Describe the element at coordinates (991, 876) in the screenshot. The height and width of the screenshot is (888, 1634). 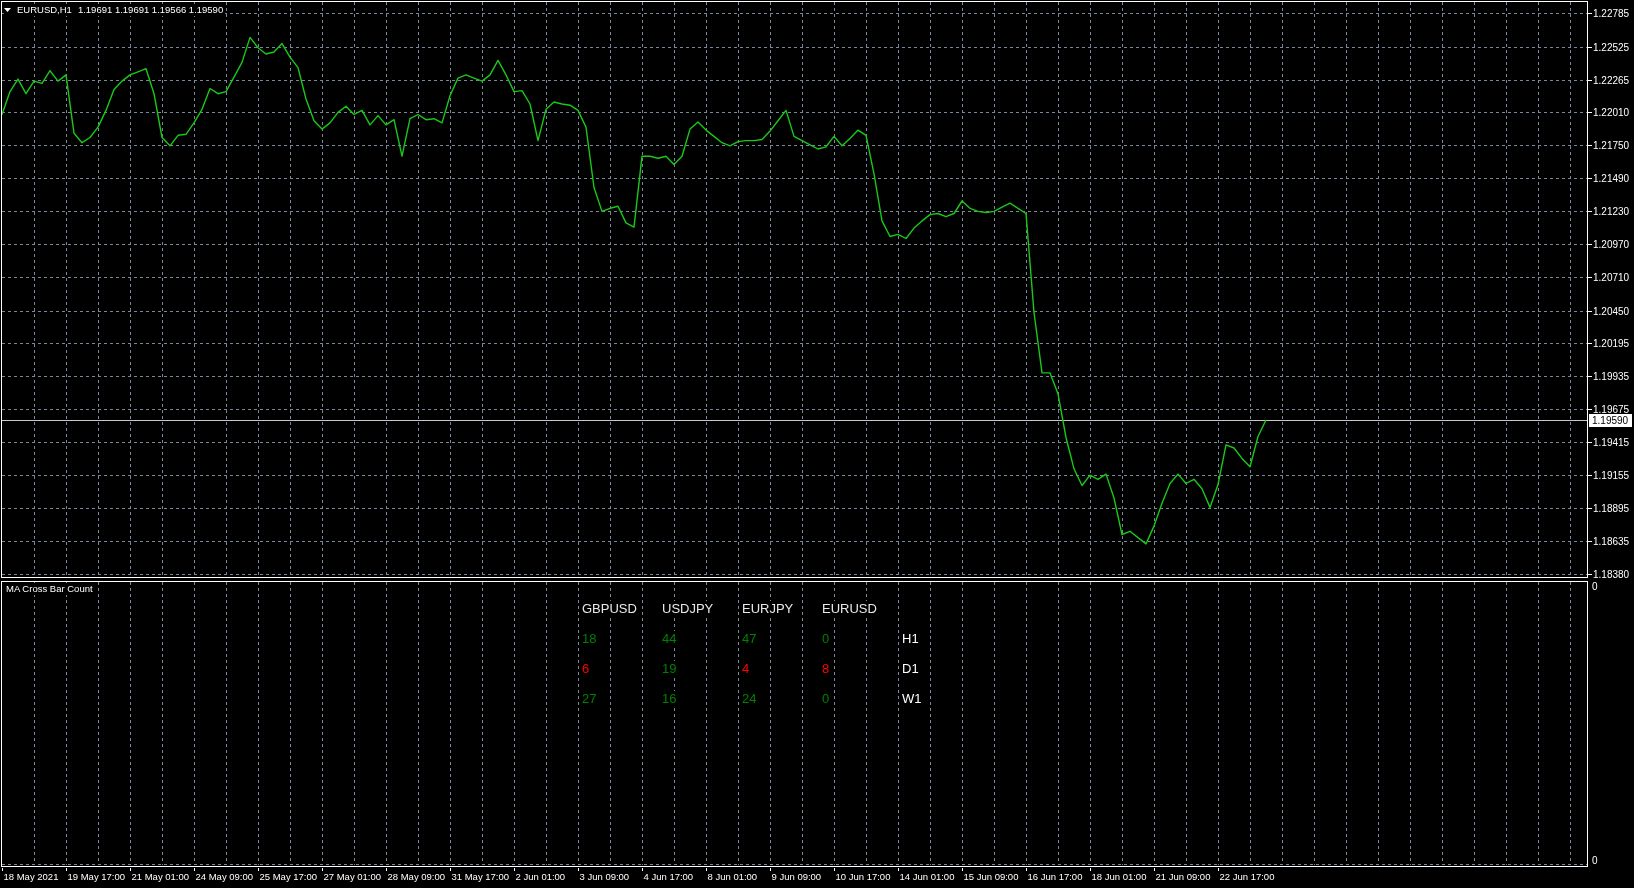
I see `time-label: 15 Jun 09:00` at that location.